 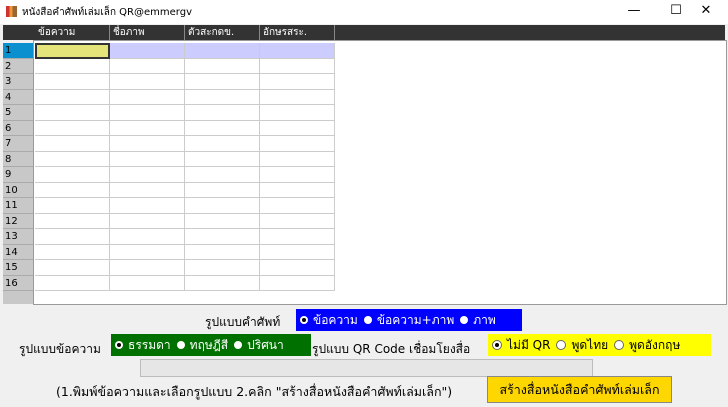 I want to click on row-header: 12, so click(x=18, y=221).